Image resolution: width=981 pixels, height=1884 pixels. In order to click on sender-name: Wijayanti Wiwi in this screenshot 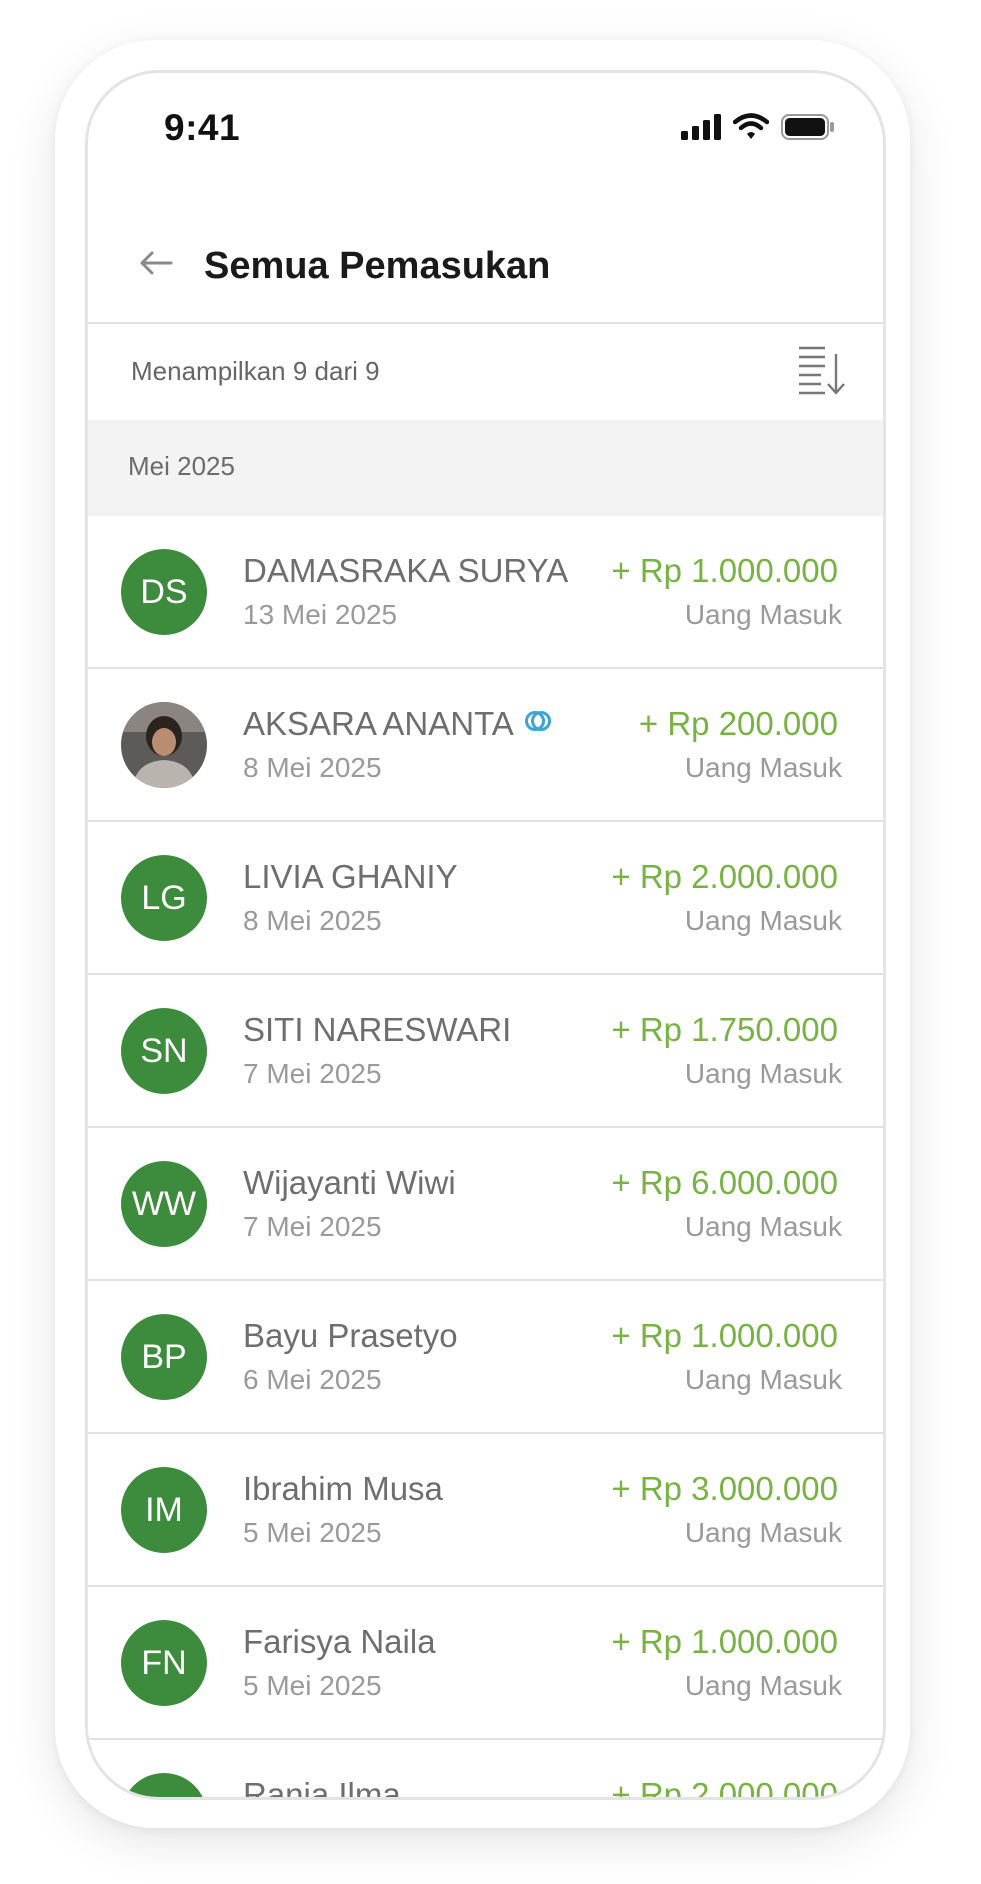, I will do `click(349, 1183)`.